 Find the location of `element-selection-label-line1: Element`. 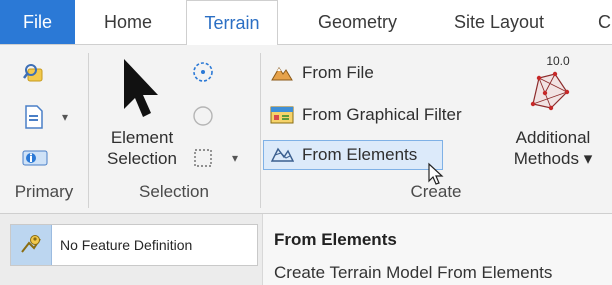

element-selection-label-line1: Element is located at coordinates (142, 137).